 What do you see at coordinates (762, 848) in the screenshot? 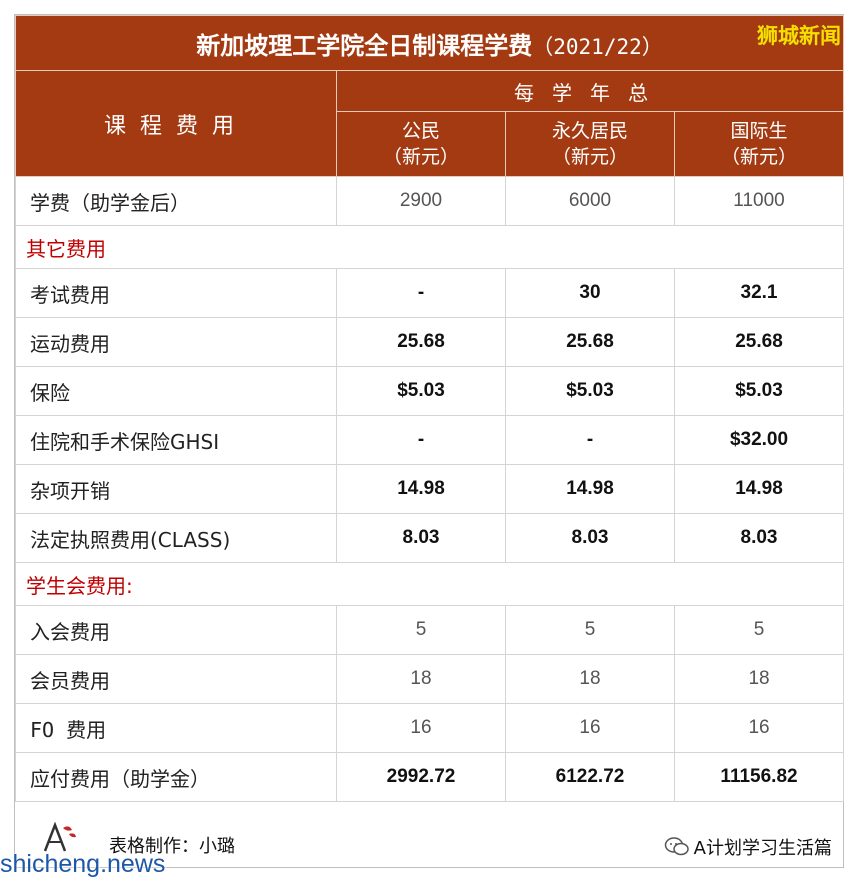
I see `wechat-account-name: A计划学习生活篇` at bounding box center [762, 848].